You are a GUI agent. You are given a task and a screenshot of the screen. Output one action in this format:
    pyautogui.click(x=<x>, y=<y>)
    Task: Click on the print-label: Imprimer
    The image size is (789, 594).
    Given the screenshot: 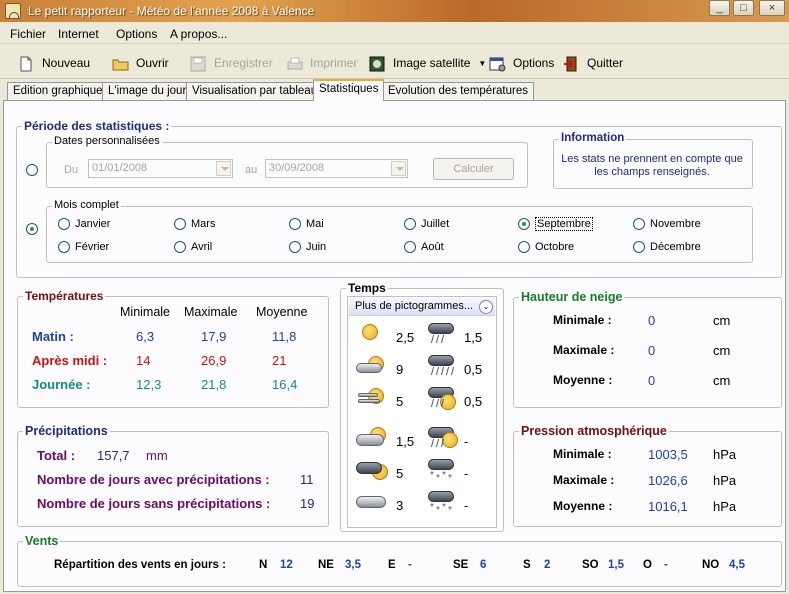 What is the action you would take?
    pyautogui.click(x=334, y=63)
    